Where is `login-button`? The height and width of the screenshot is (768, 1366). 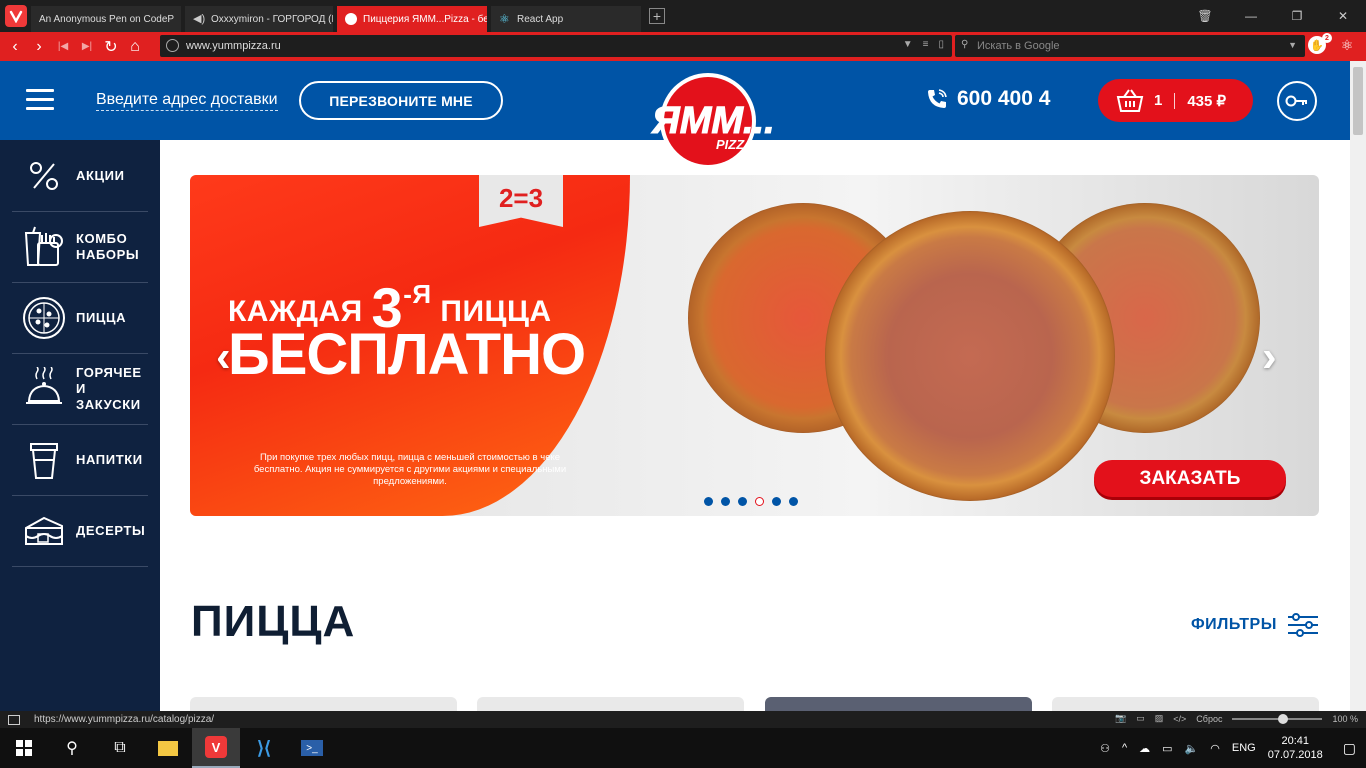 login-button is located at coordinates (1297, 101).